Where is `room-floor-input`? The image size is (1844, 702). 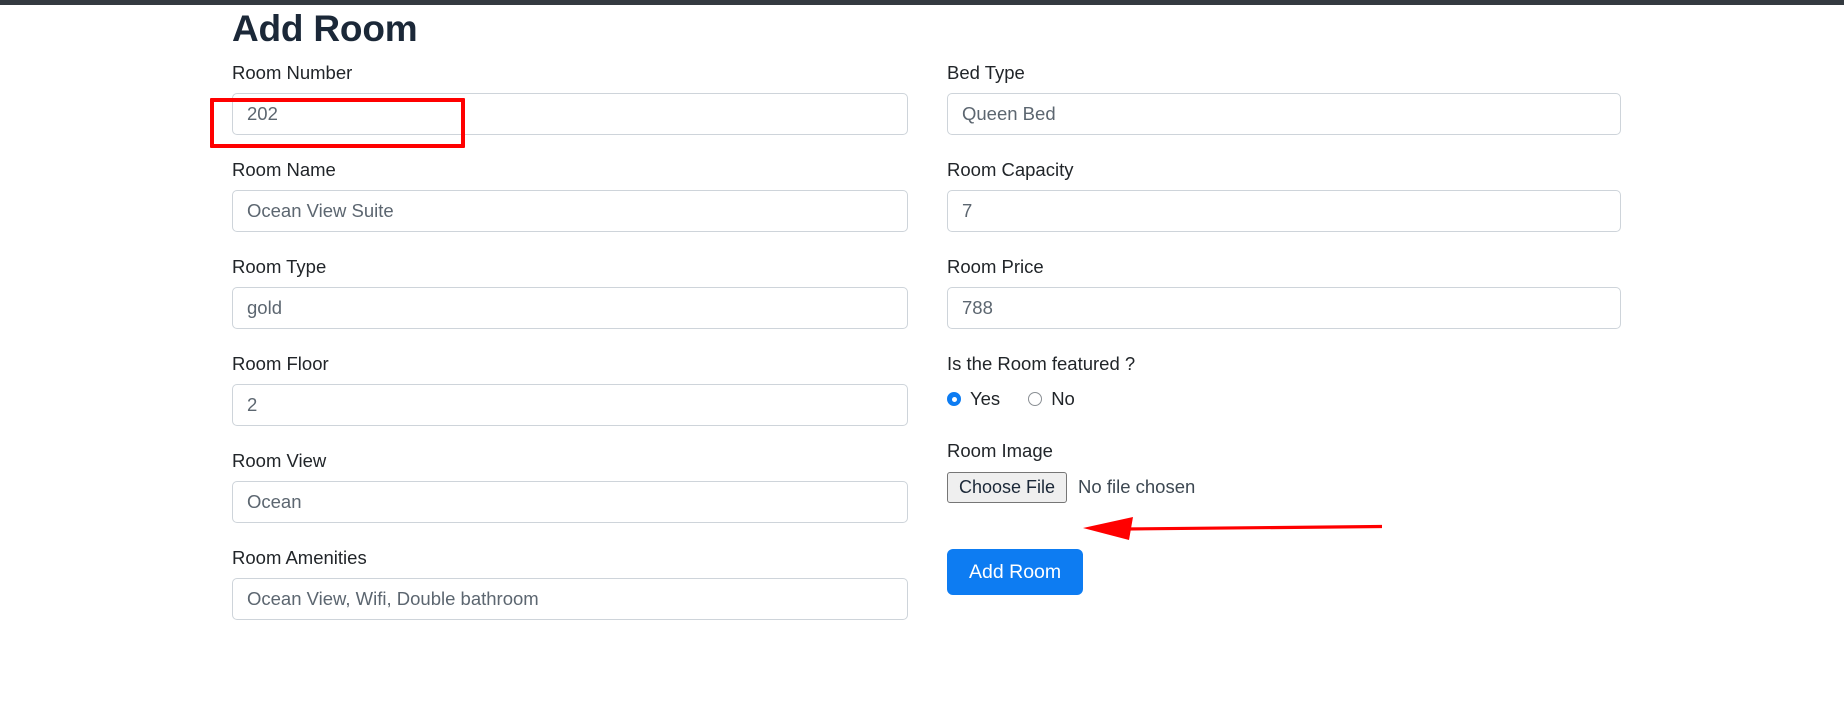 room-floor-input is located at coordinates (570, 405).